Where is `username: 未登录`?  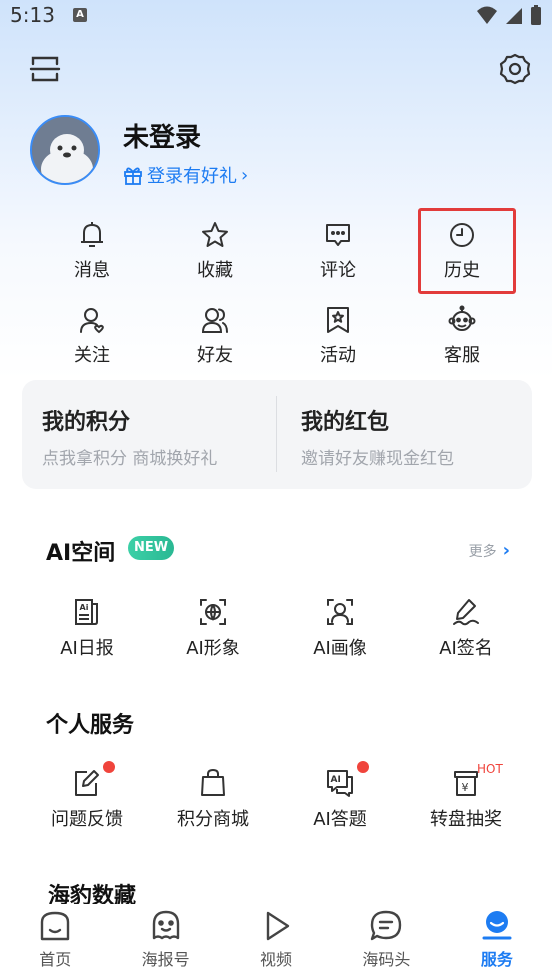 username: 未登录 is located at coordinates (162, 135).